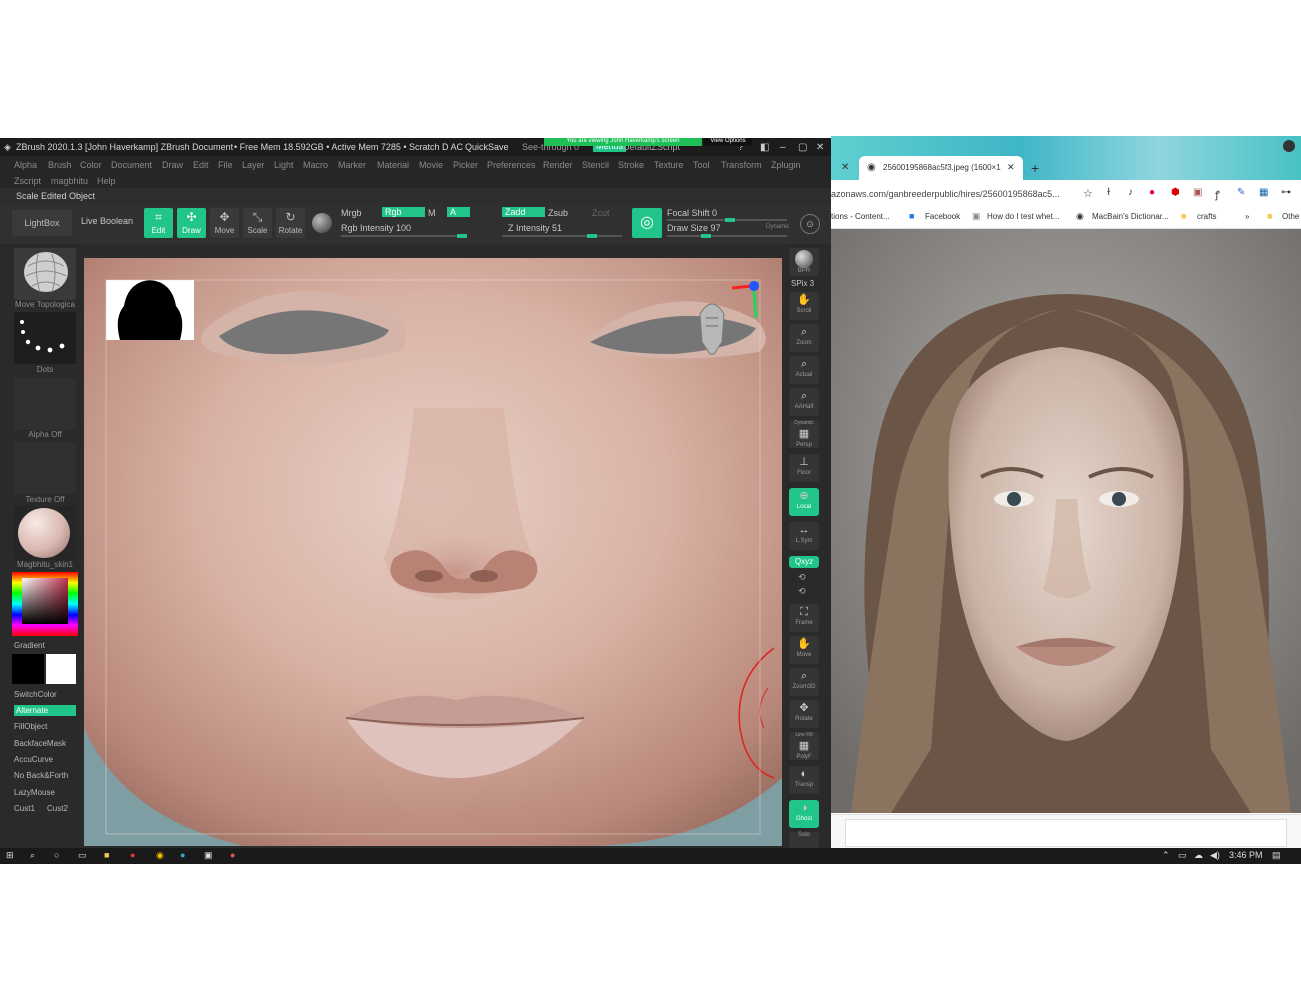 The height and width of the screenshot is (1000, 1301). Describe the element at coordinates (804, 536) in the screenshot. I see `lsym-button: ↔ L.Sym` at that location.